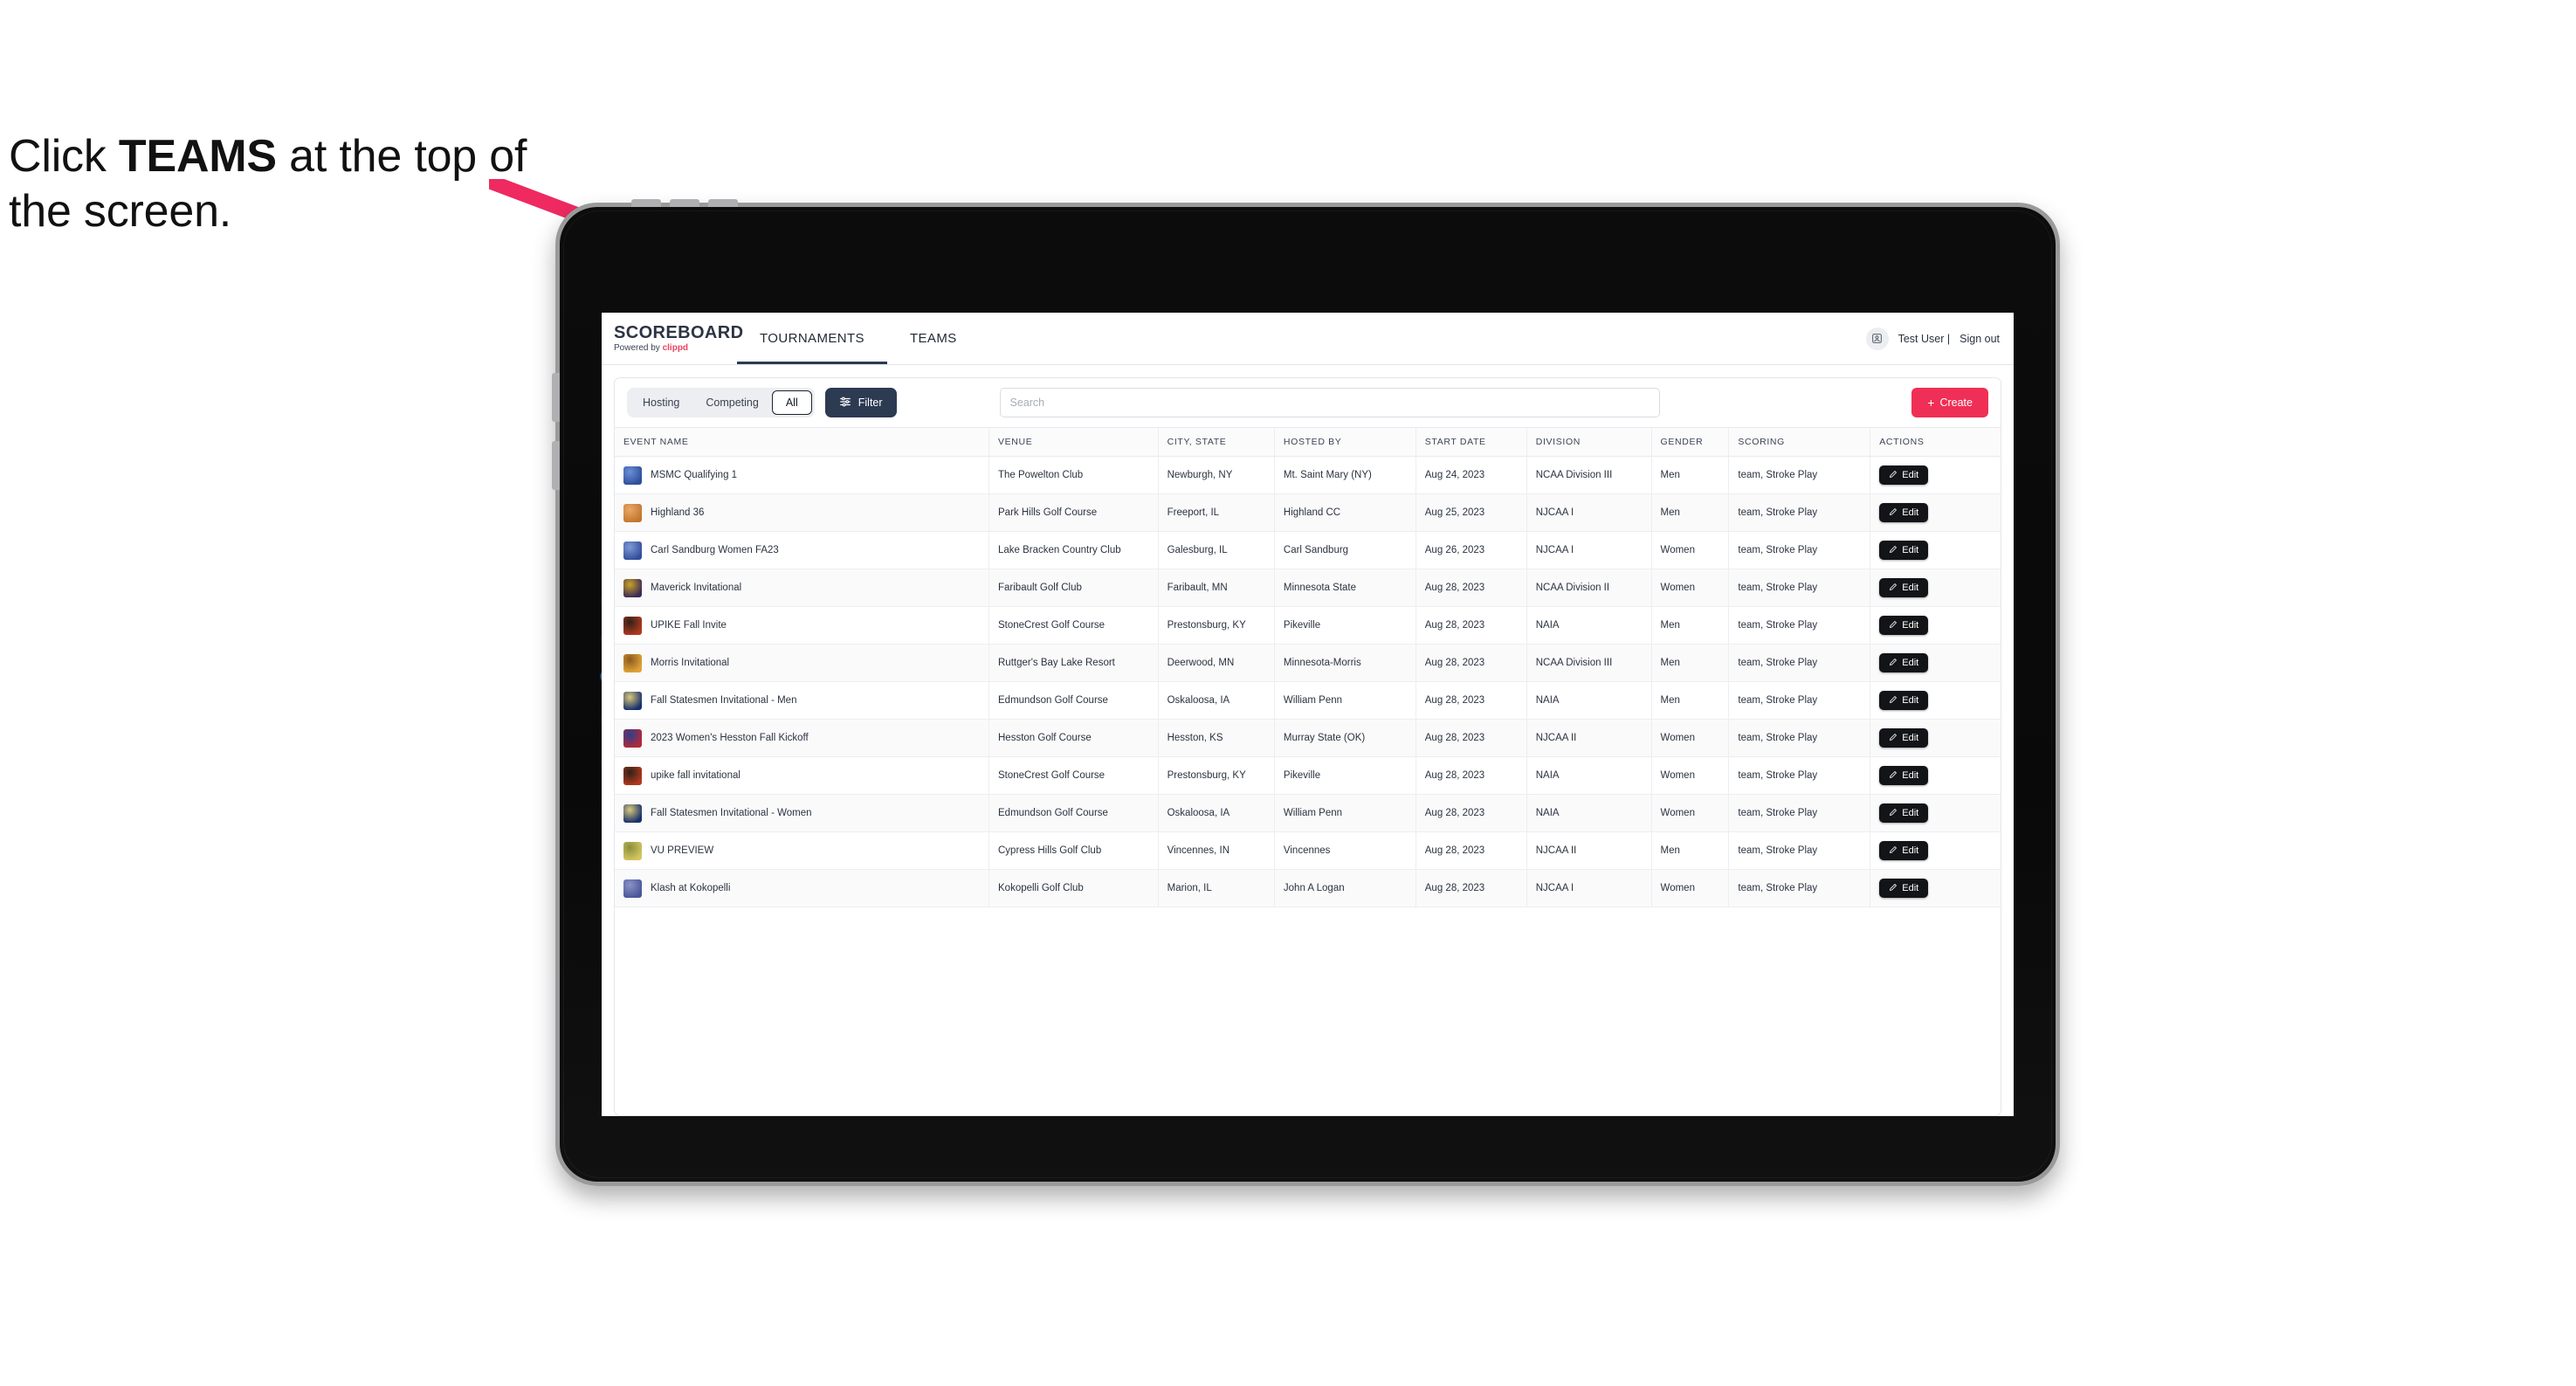 This screenshot has height=1386, width=2576. I want to click on brand-logo: SCOREBOARD Powered by clippd, so click(673, 338).